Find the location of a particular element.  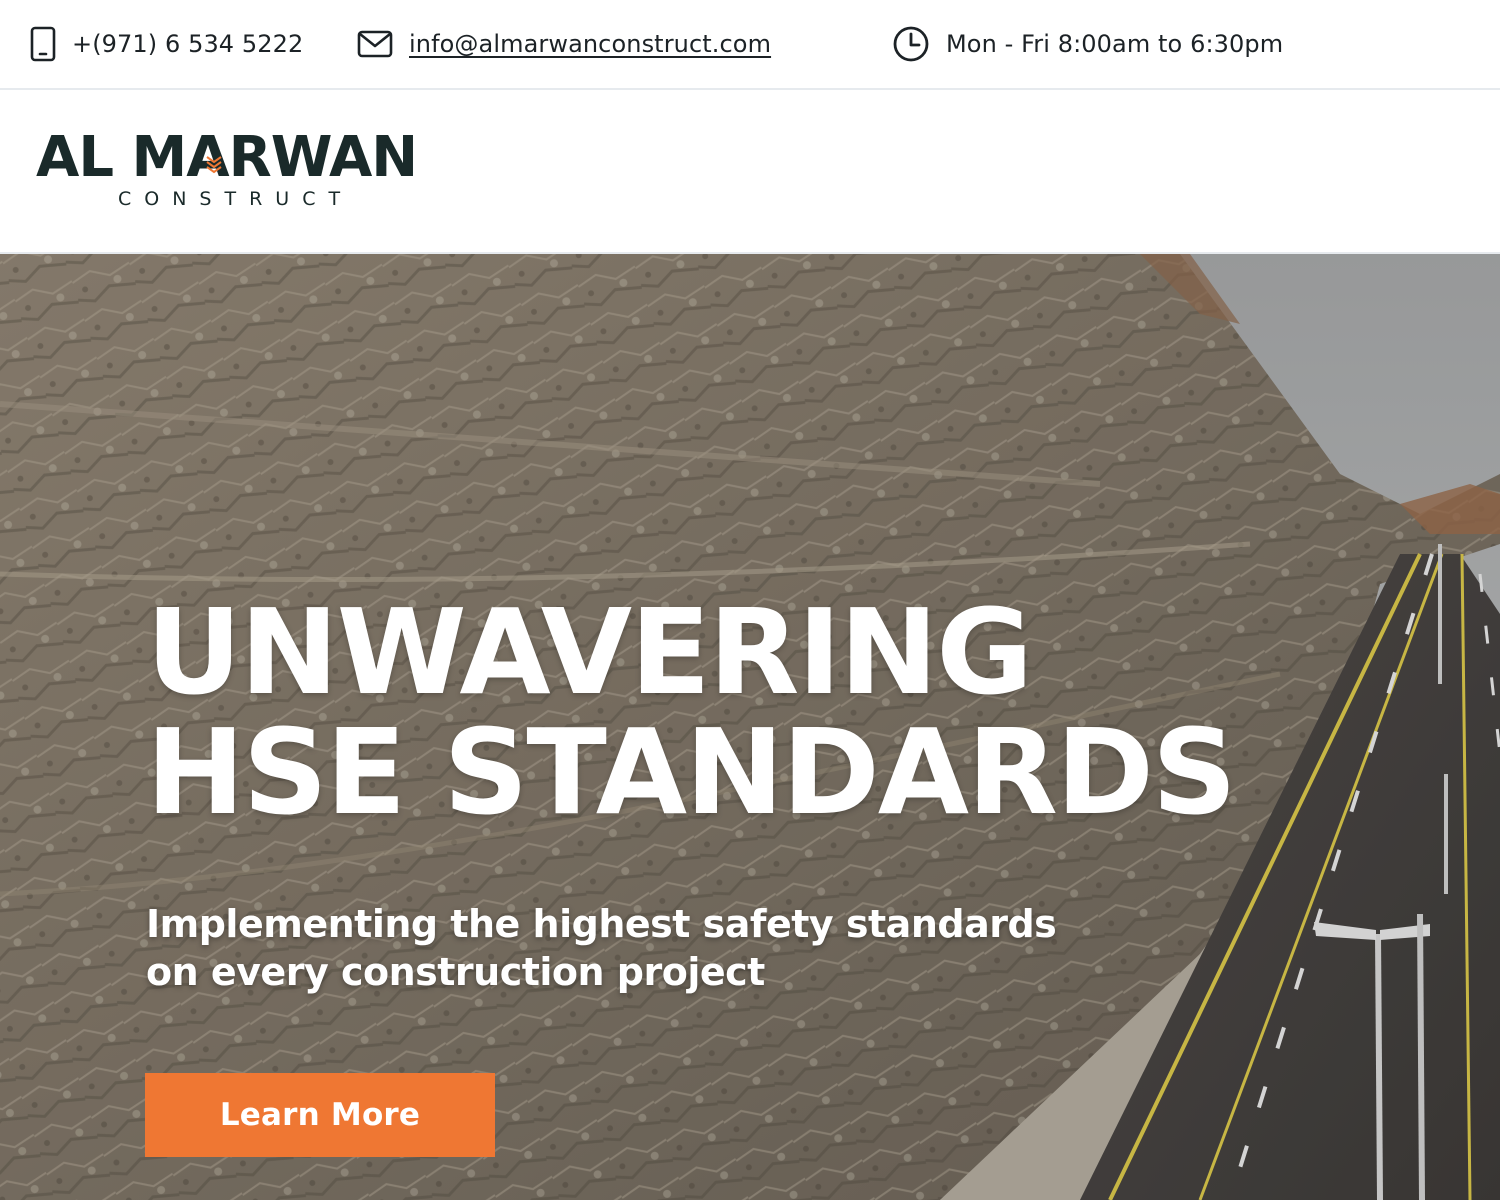

learn-more-button: Learn More is located at coordinates (320, 1115).